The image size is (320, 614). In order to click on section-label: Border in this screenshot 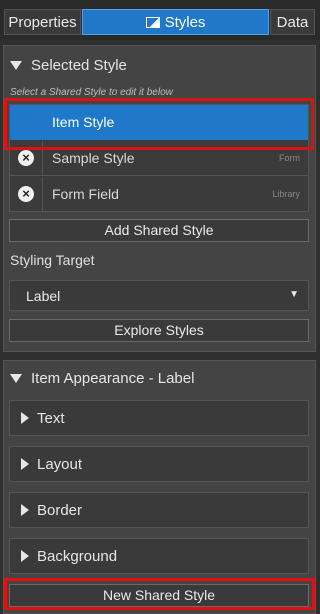, I will do `click(60, 510)`.